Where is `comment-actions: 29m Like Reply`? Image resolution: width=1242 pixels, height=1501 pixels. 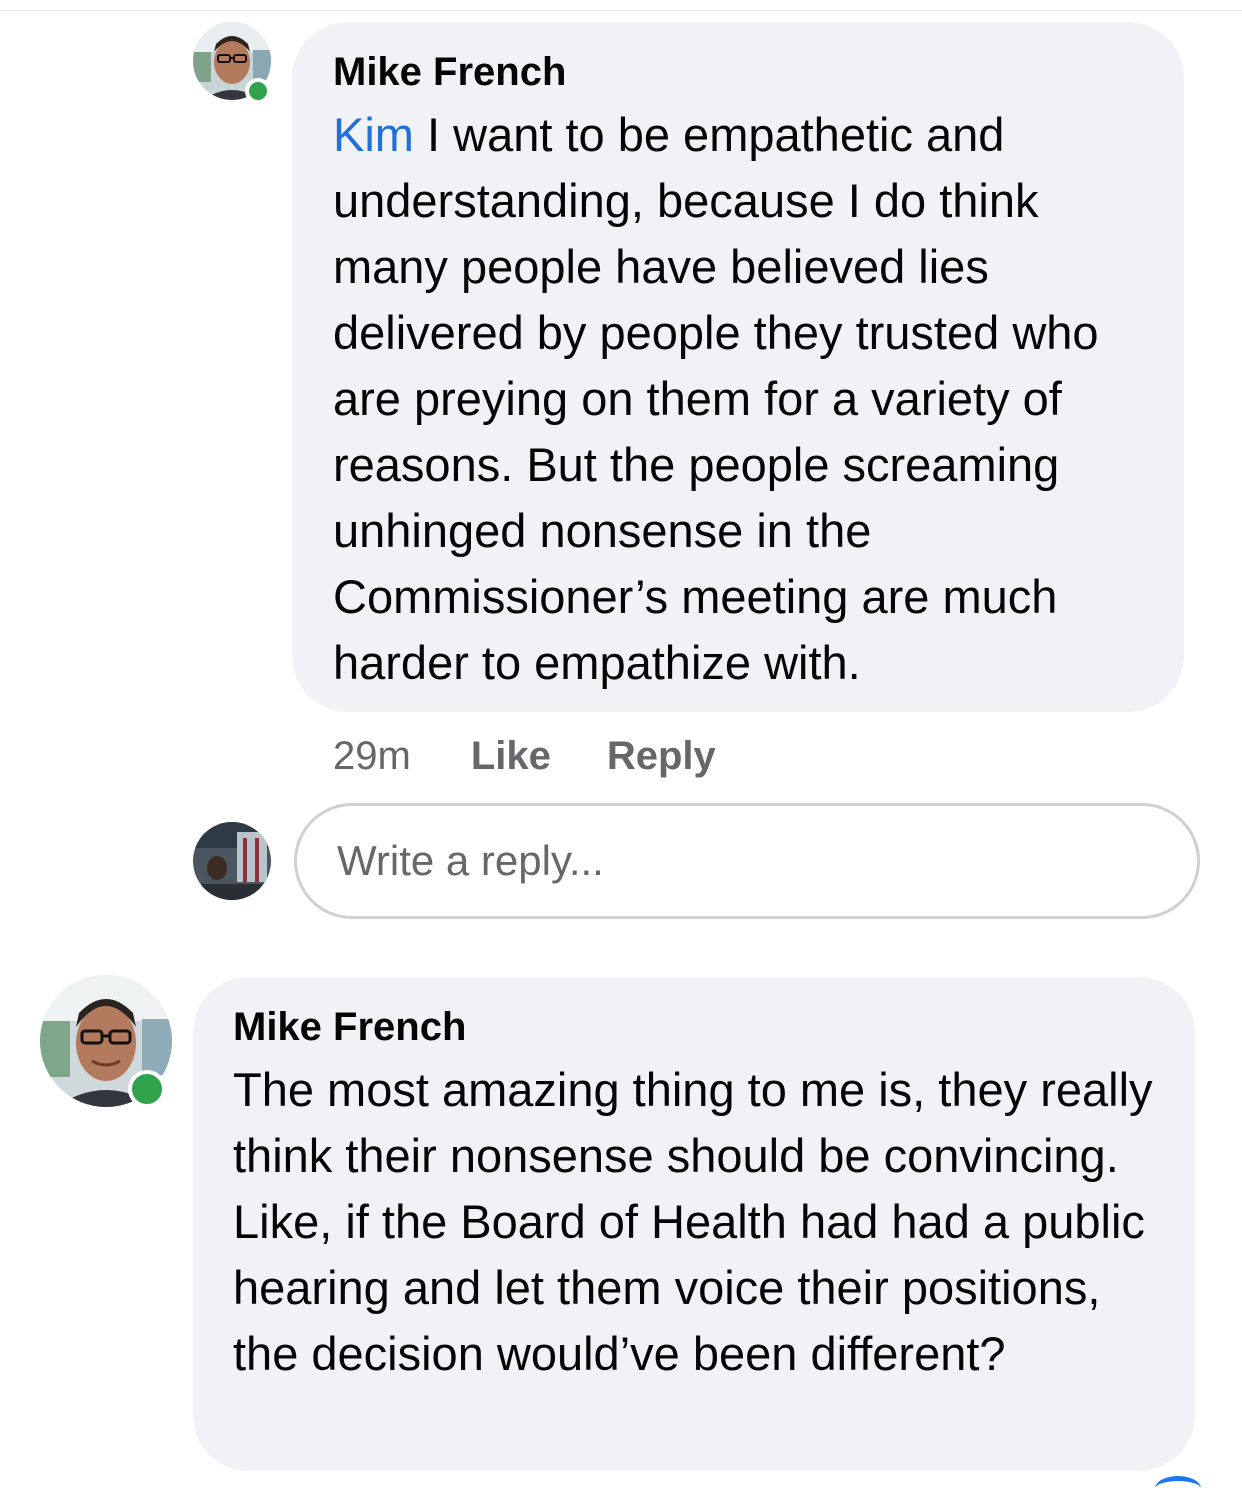
comment-actions: 29m Like Reply is located at coordinates (524, 756).